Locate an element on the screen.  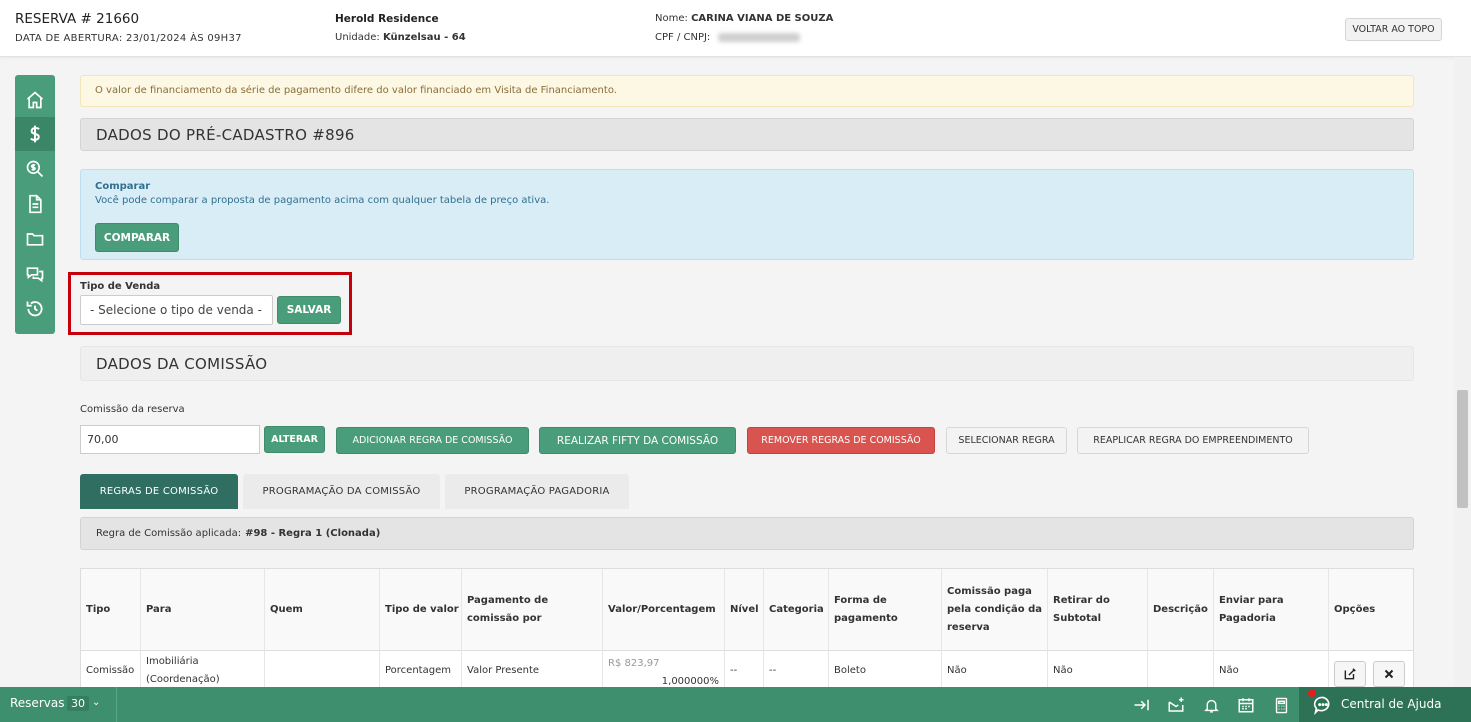
save-sale-type-button: SALVAR is located at coordinates (309, 310).